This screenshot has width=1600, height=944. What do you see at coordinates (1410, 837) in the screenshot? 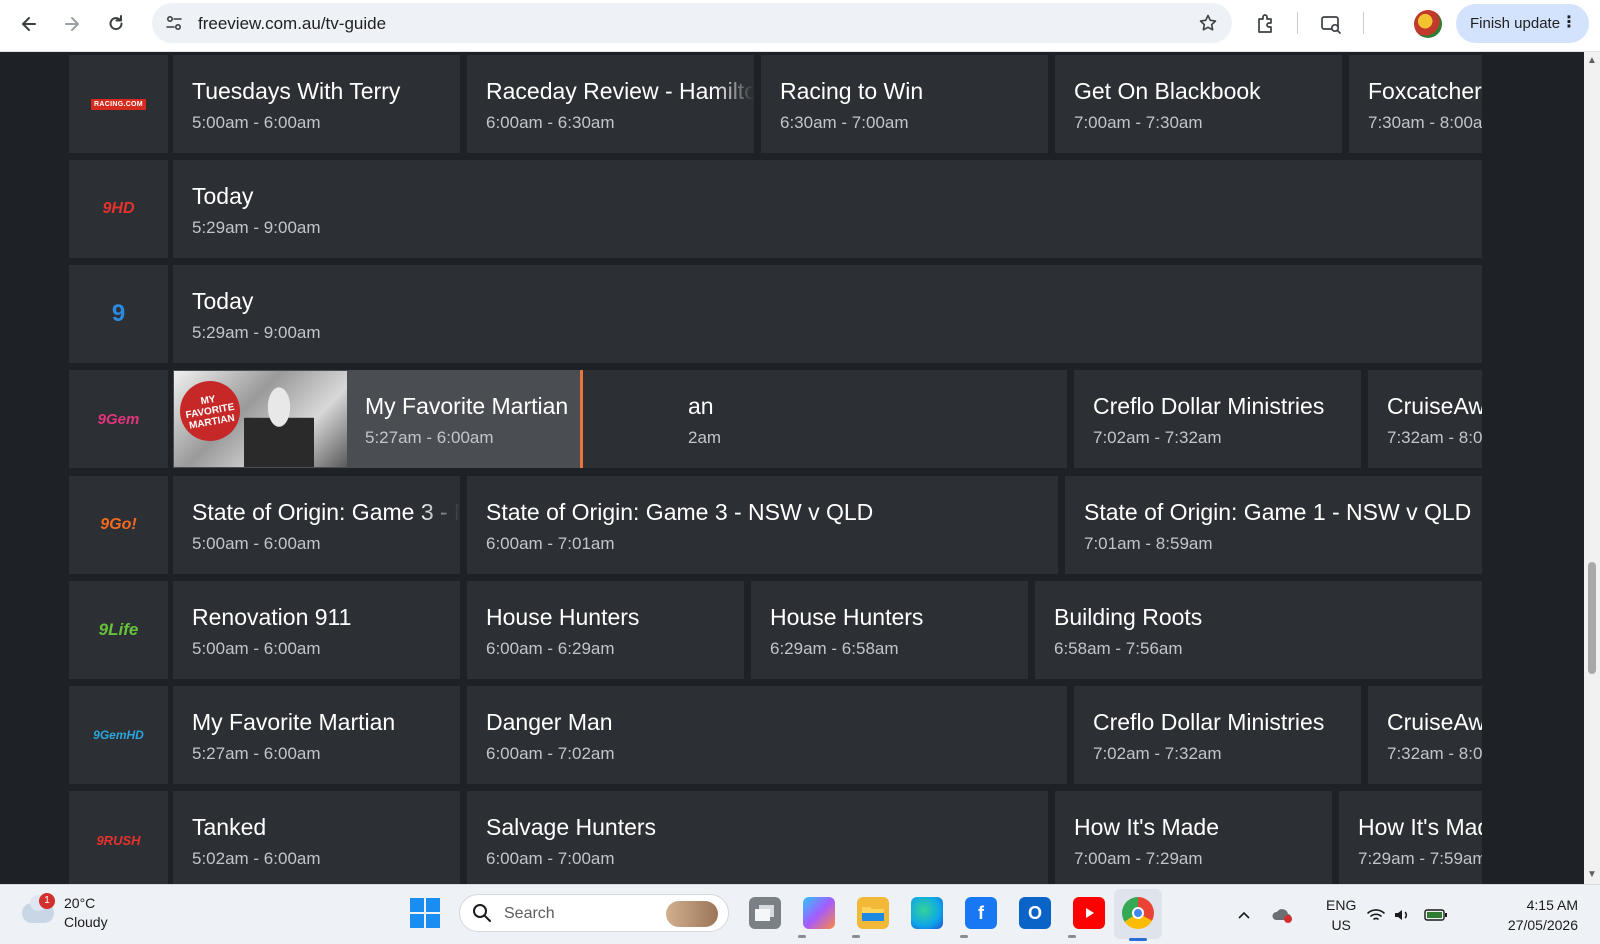
I see `program-tile: How It's Mad 7:29am - 7:59am` at bounding box center [1410, 837].